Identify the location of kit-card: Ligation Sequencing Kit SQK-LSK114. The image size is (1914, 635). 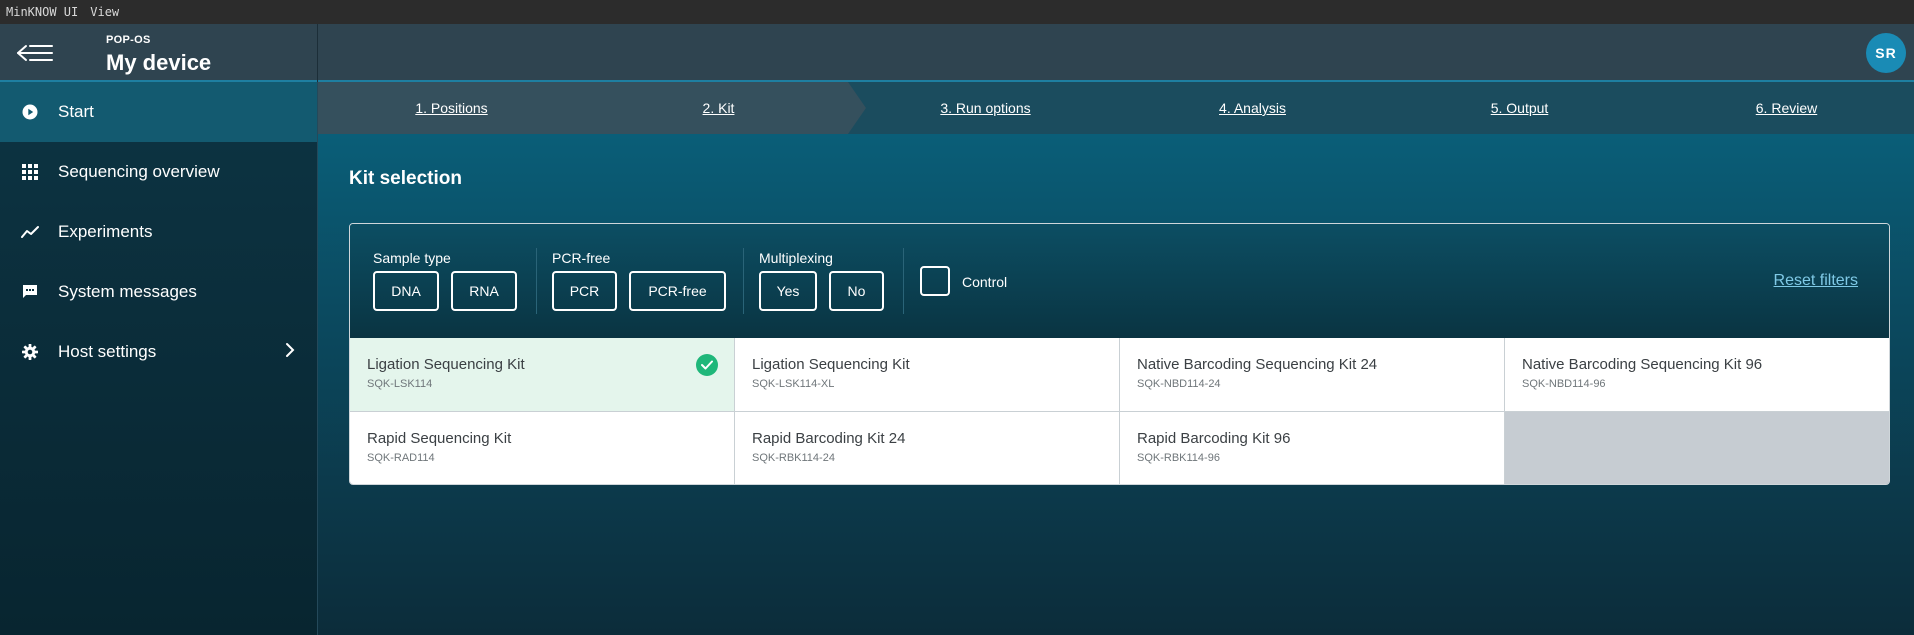
(542, 374).